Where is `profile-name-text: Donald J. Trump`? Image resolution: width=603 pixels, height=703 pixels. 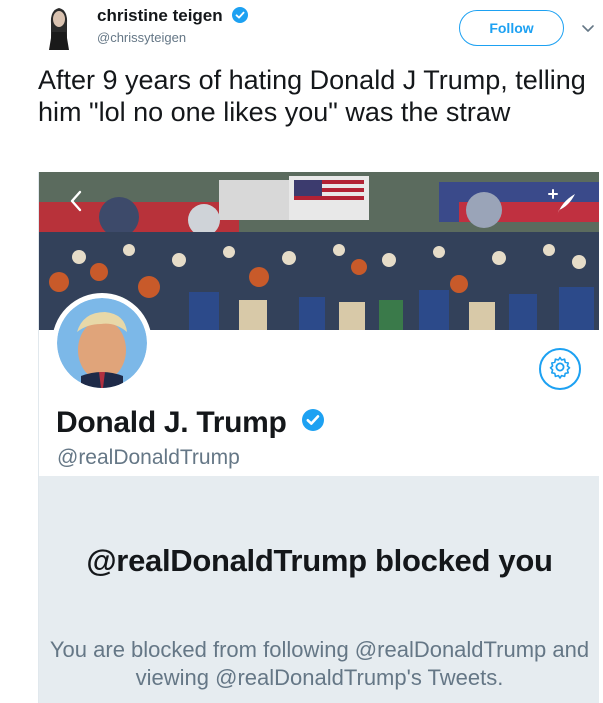
profile-name-text: Donald J. Trump is located at coordinates (171, 422).